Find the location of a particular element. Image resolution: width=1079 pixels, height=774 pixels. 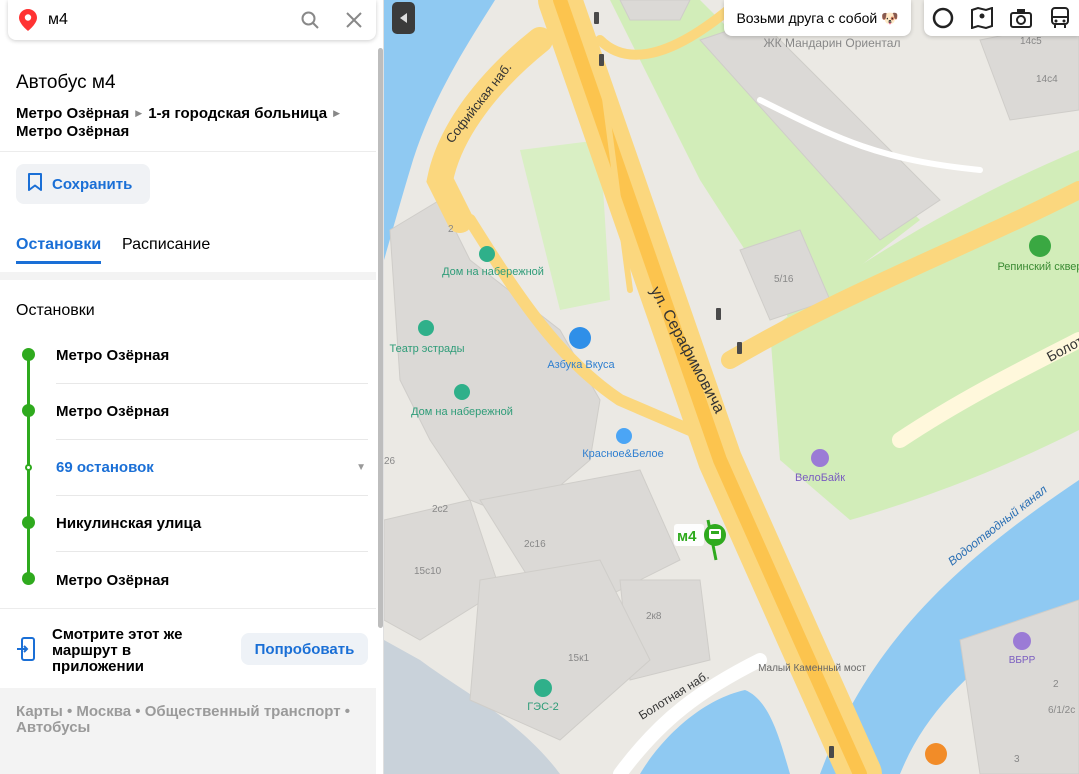

stop-count: 69 остановок is located at coordinates (105, 467).